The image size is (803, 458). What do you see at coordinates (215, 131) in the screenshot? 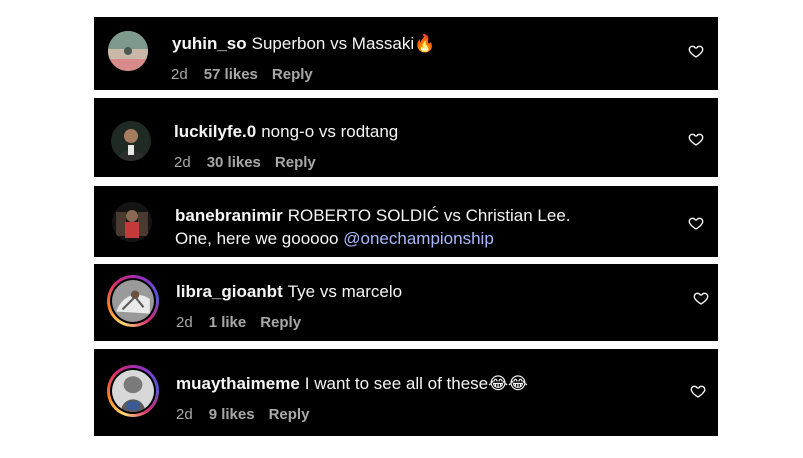
I see `username: luckilyfe.0` at bounding box center [215, 131].